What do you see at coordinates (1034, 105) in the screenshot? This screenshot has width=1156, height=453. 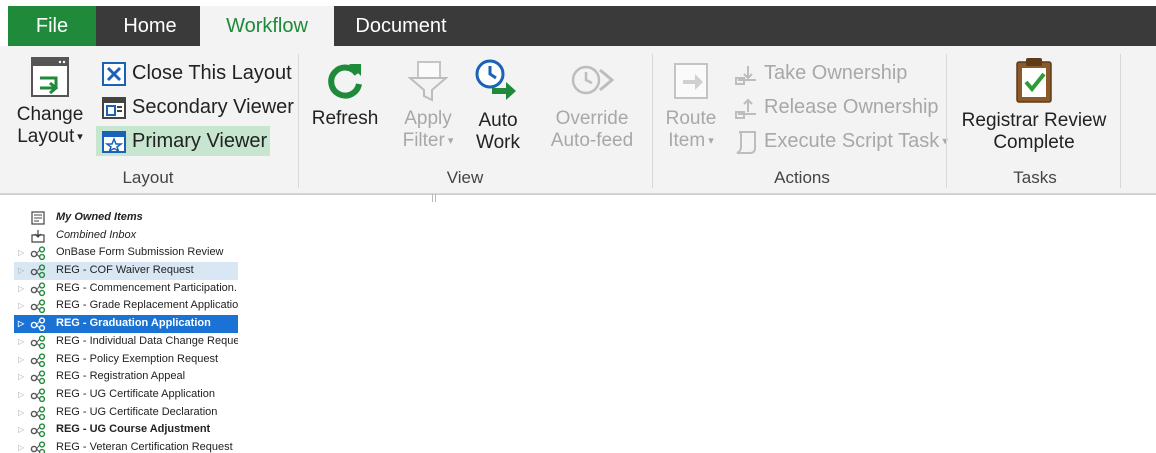 I see `registrar-review-complete-button: Registrar Review Complete` at bounding box center [1034, 105].